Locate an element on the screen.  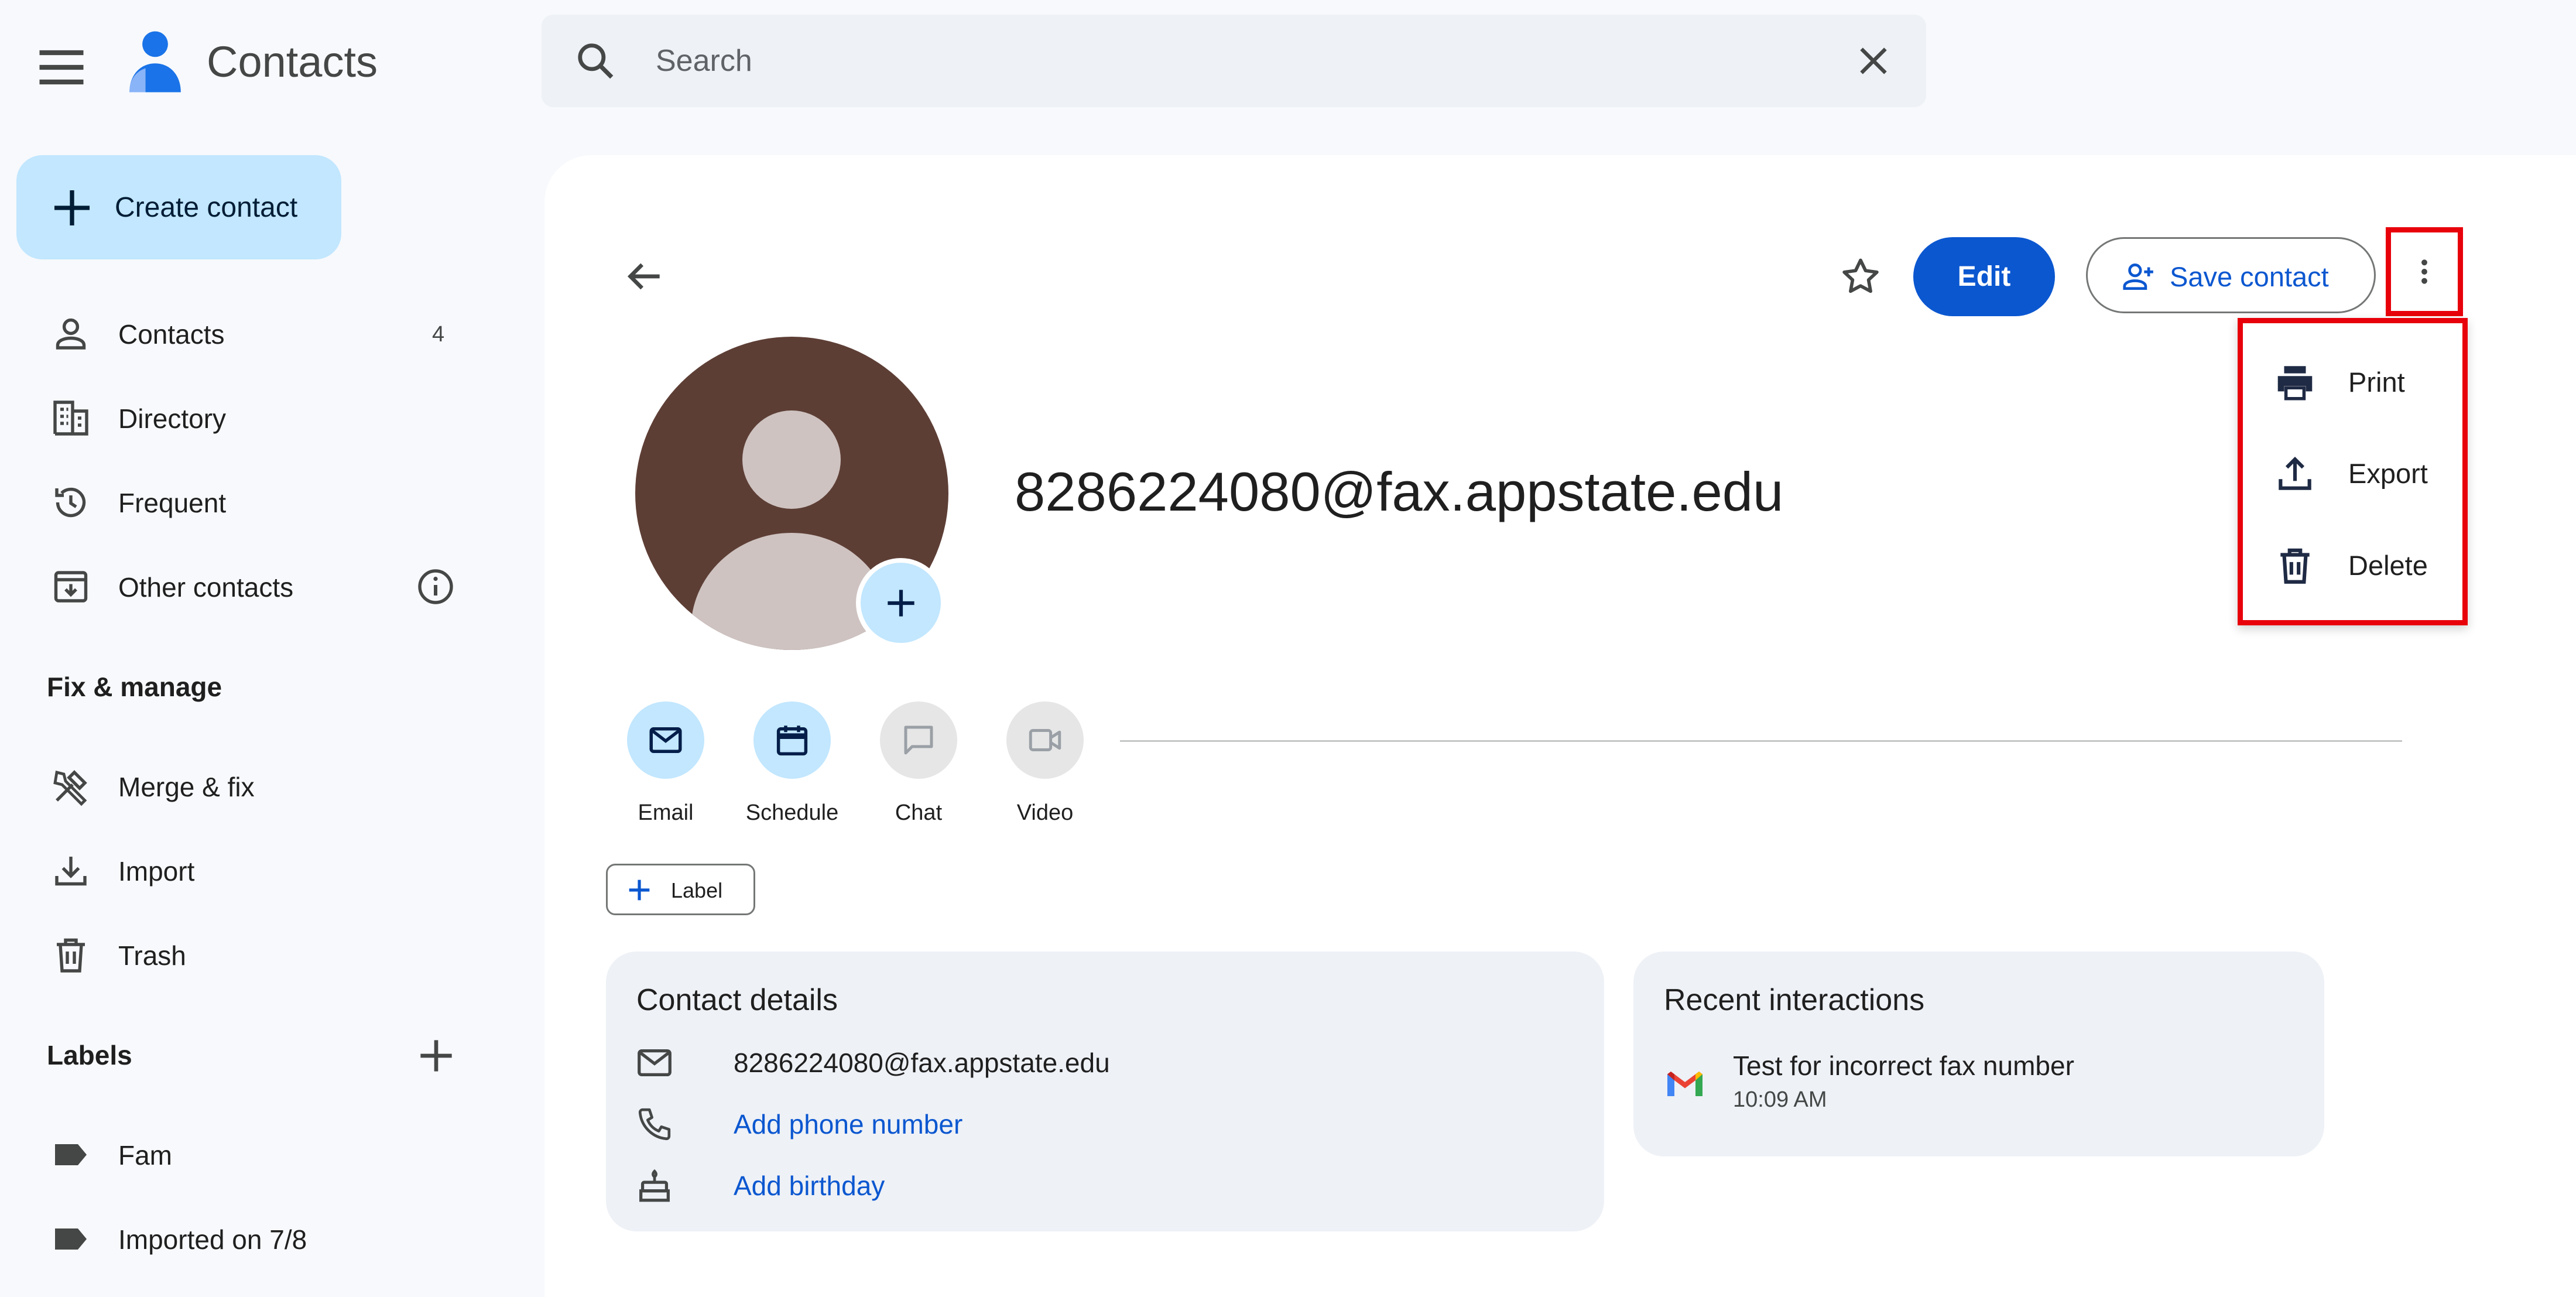
tools-icon is located at coordinates (70, 788).